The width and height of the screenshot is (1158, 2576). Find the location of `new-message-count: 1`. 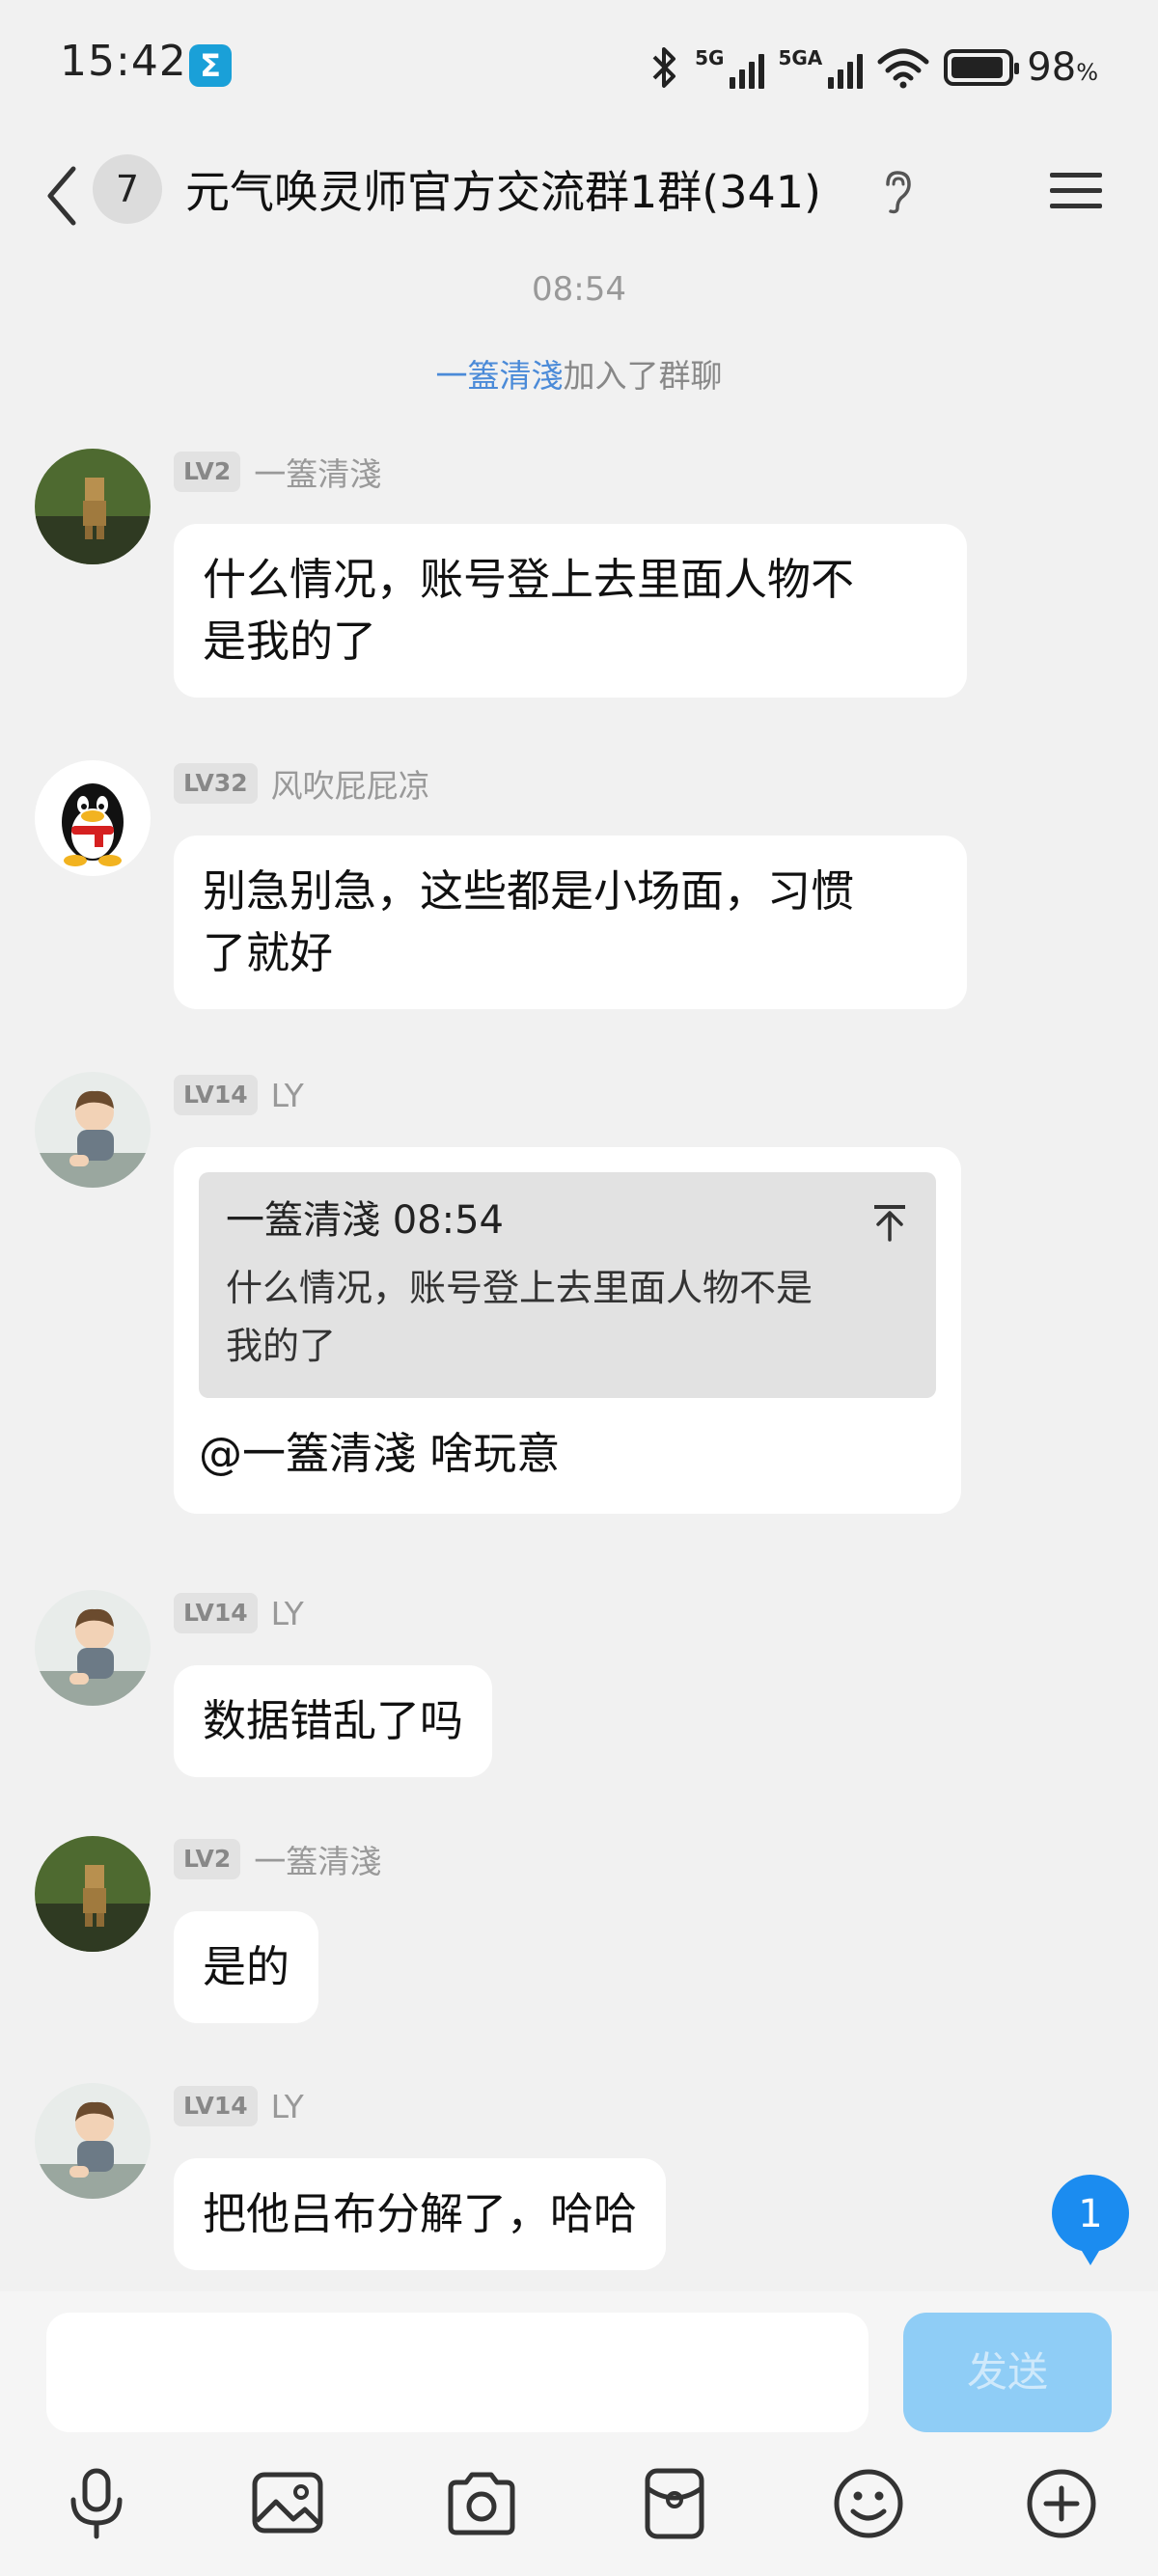

new-message-count: 1 is located at coordinates (1090, 2214).